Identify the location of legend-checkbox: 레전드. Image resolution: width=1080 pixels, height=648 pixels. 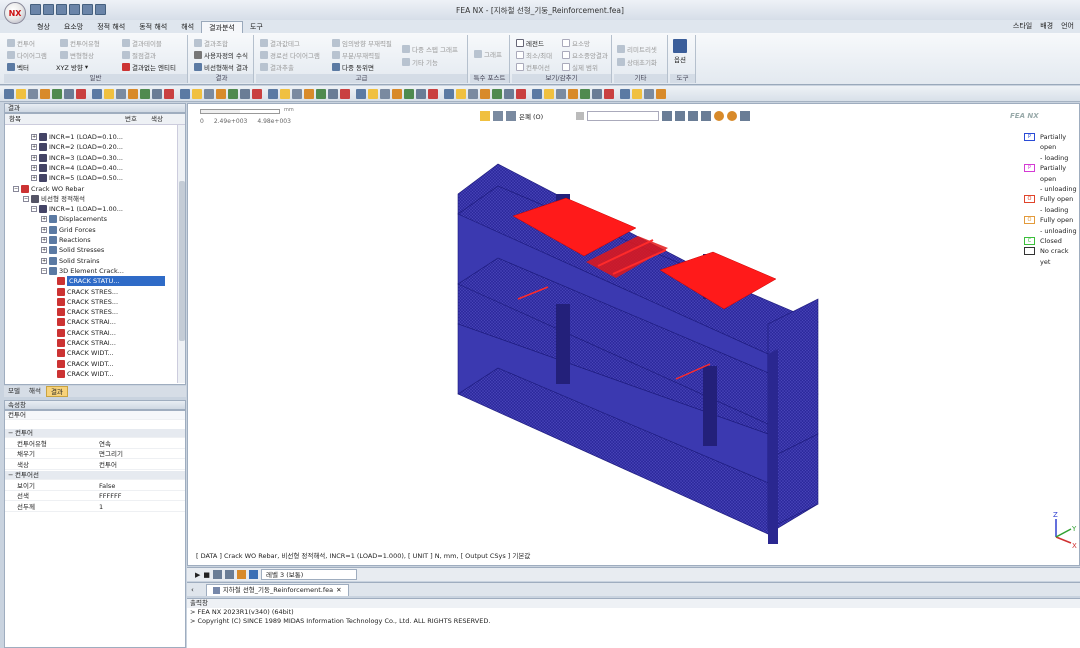
(530, 43).